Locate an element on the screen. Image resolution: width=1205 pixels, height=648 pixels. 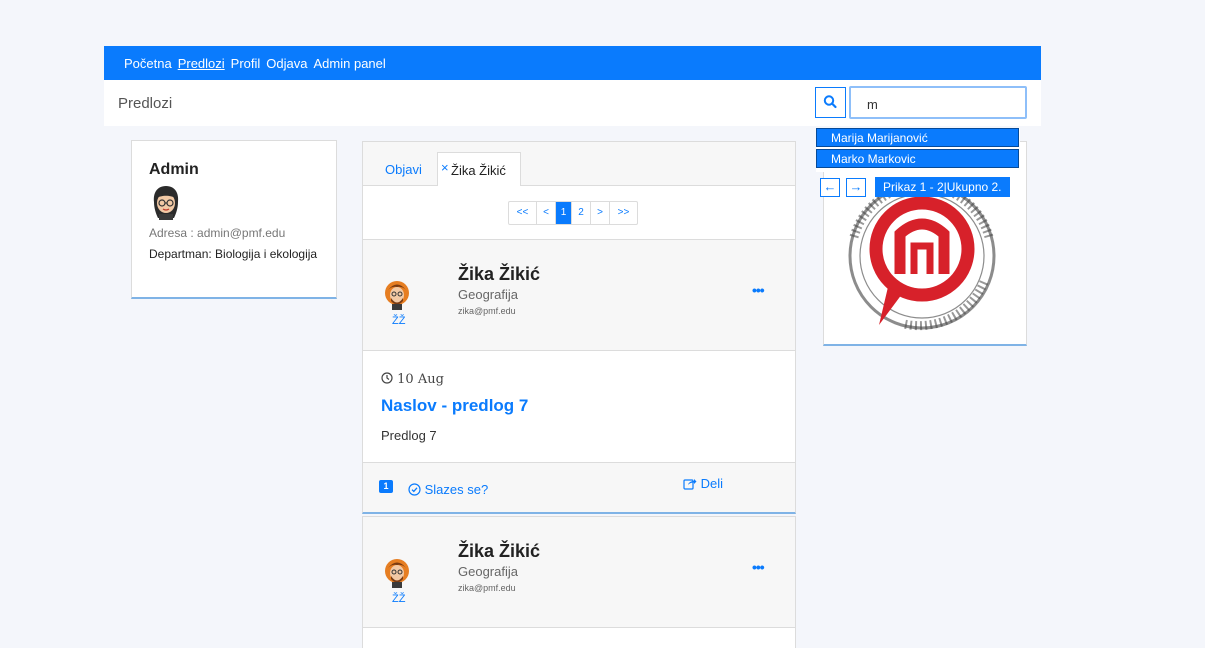
admin-avatar-icon is located at coordinates (166, 203).